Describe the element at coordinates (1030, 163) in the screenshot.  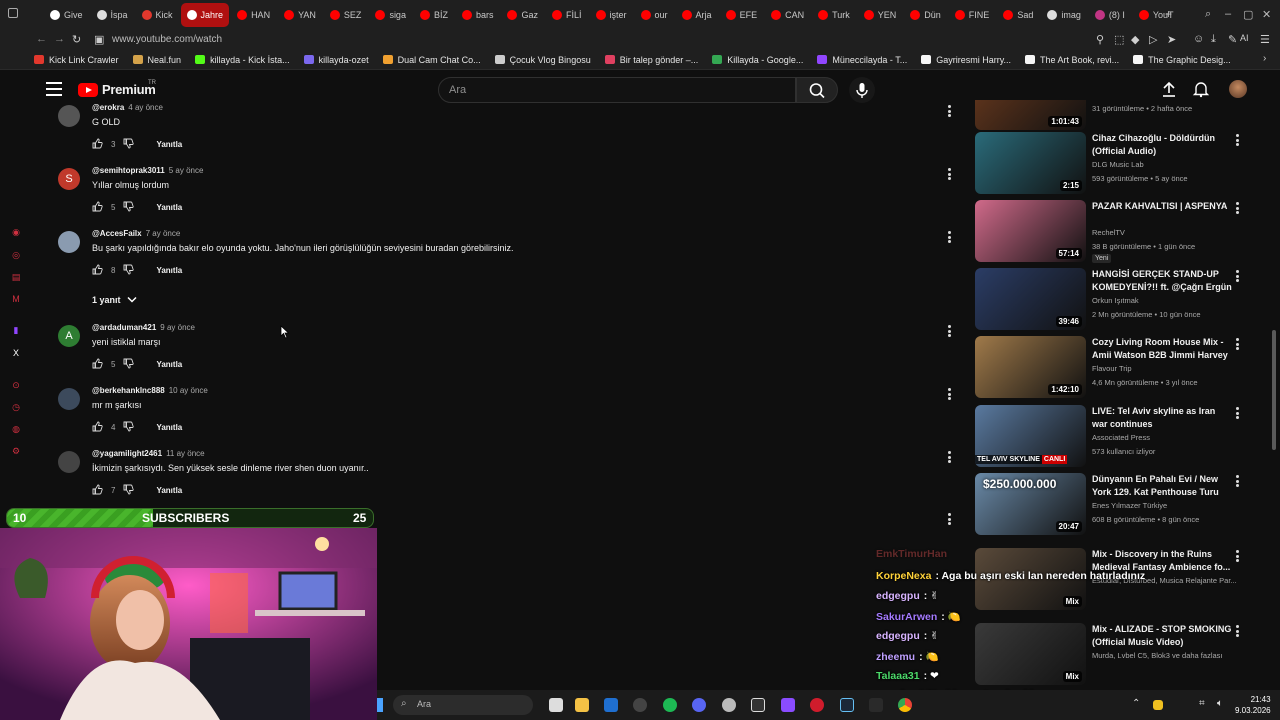
I see `video-thumbnail: 2:15` at that location.